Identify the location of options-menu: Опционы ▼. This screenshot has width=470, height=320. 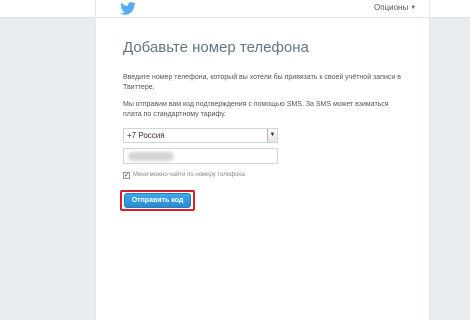
(395, 7).